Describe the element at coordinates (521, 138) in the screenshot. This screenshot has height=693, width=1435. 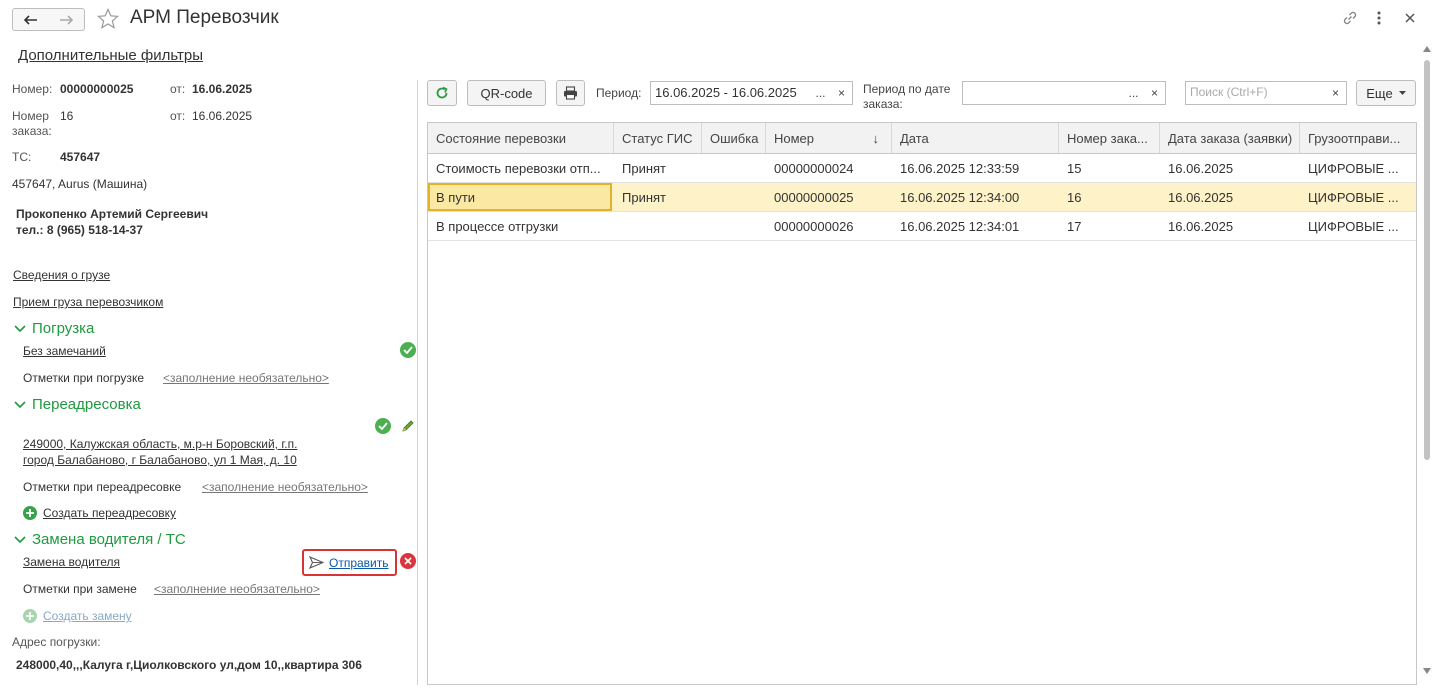
I see `column-header: Состояние перевозки` at that location.